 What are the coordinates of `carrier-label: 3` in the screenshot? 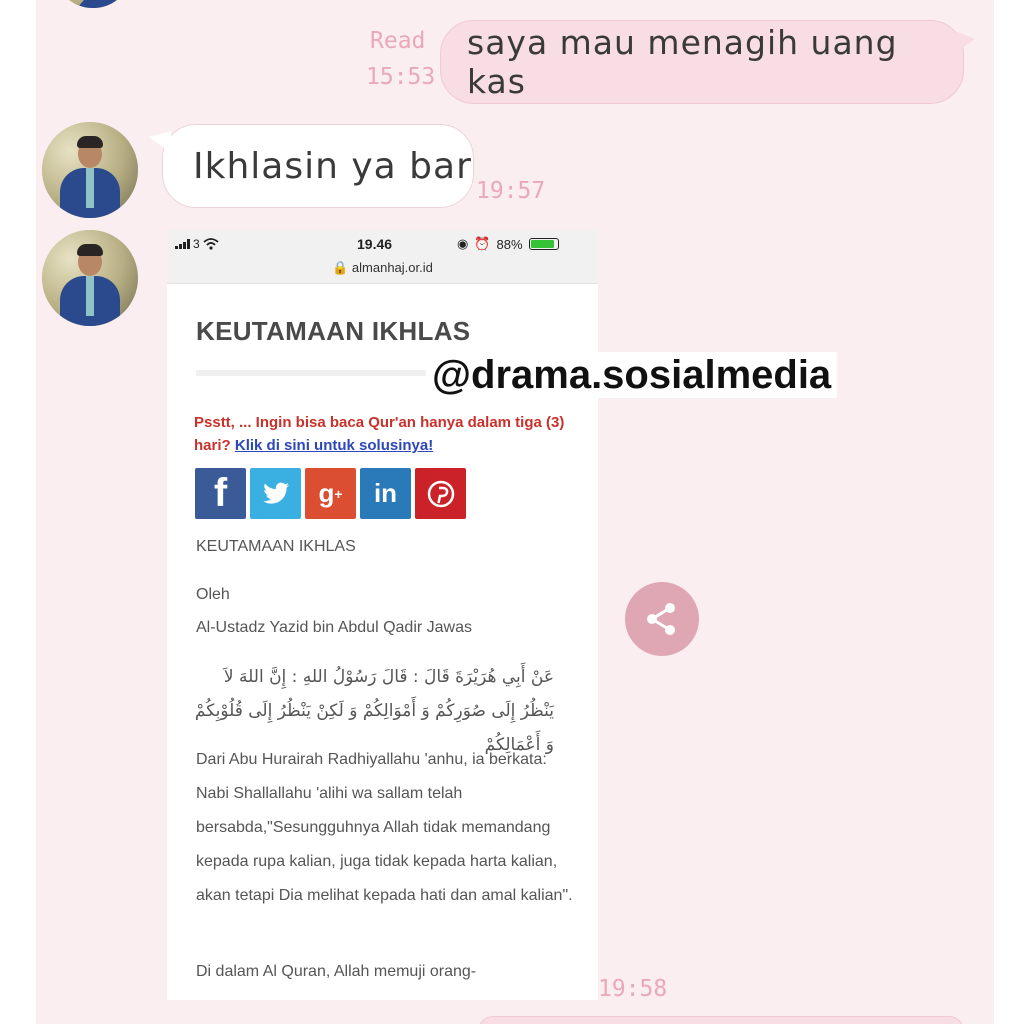 It's located at (196, 244).